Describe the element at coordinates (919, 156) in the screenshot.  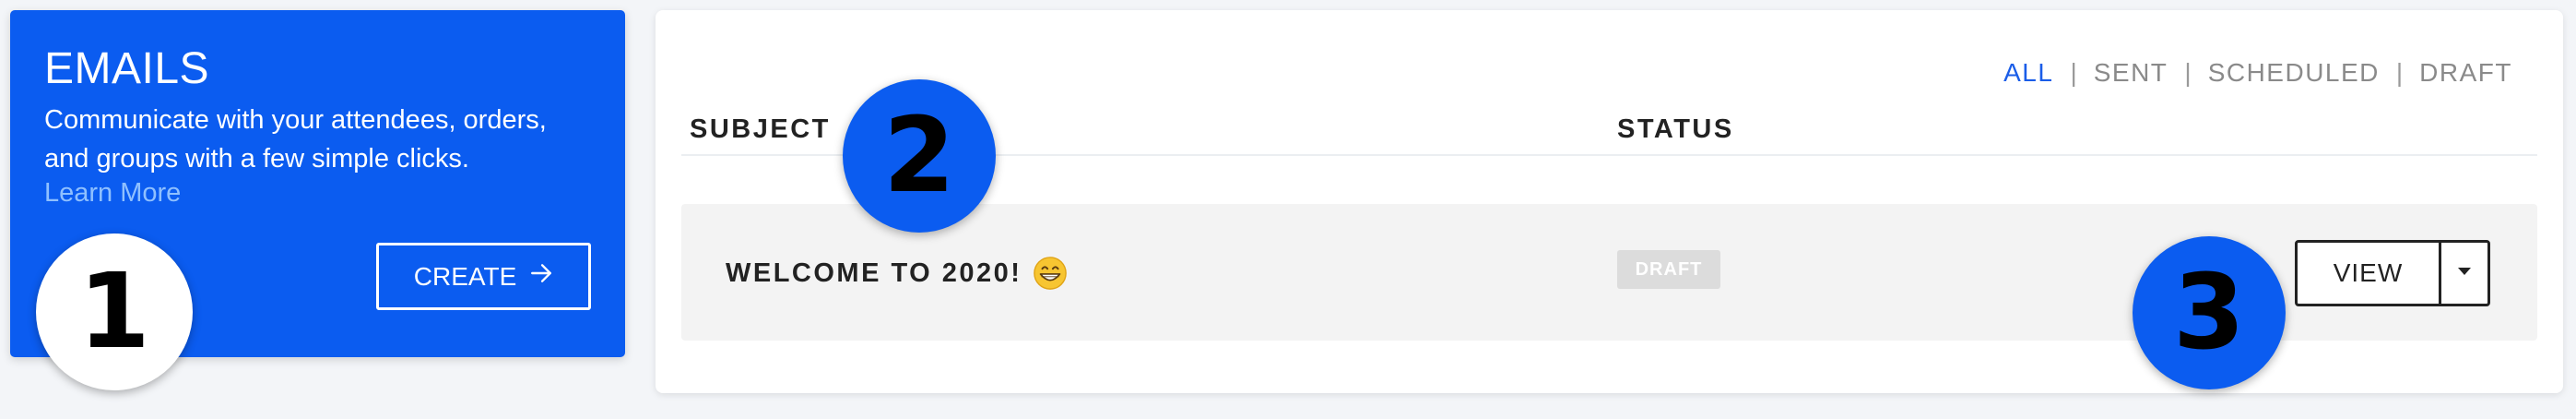
I see `callout-marker-2: 2` at that location.